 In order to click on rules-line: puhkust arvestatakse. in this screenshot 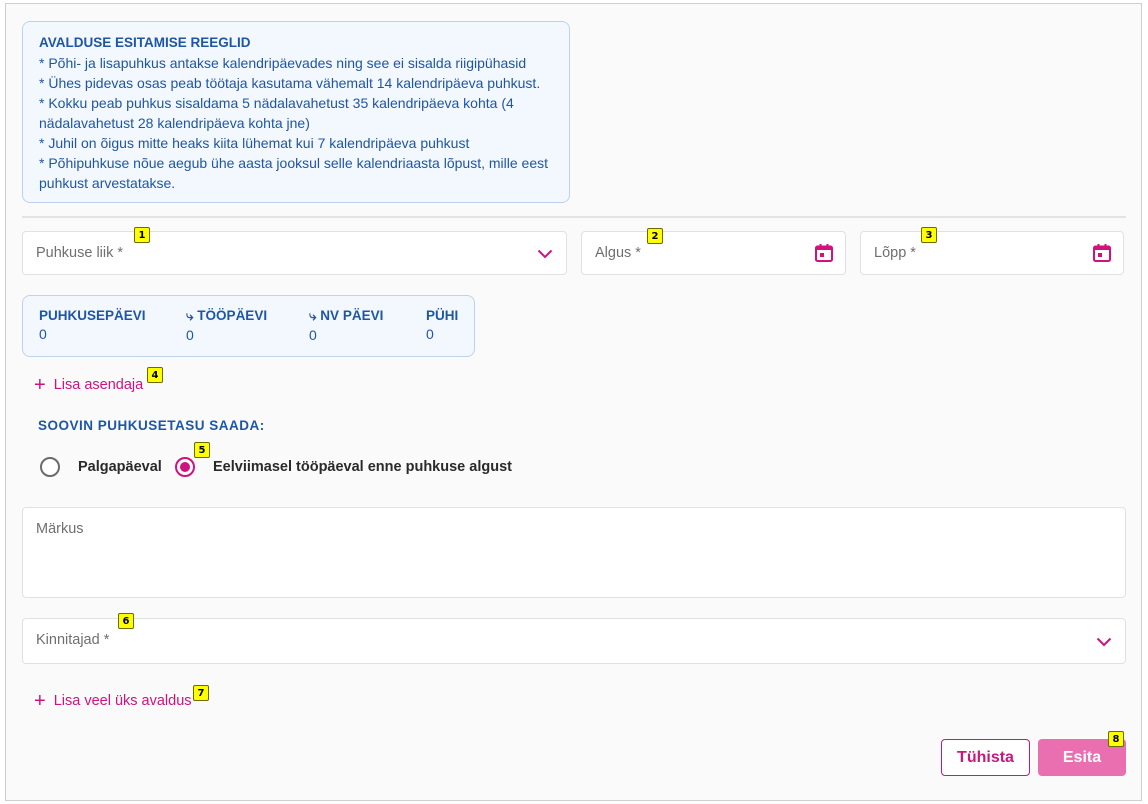, I will do `click(107, 183)`.